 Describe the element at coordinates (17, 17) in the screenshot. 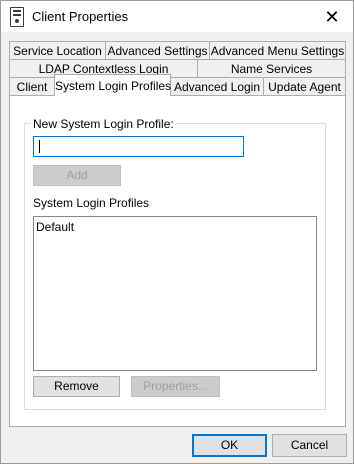

I see `client-app-icon` at that location.